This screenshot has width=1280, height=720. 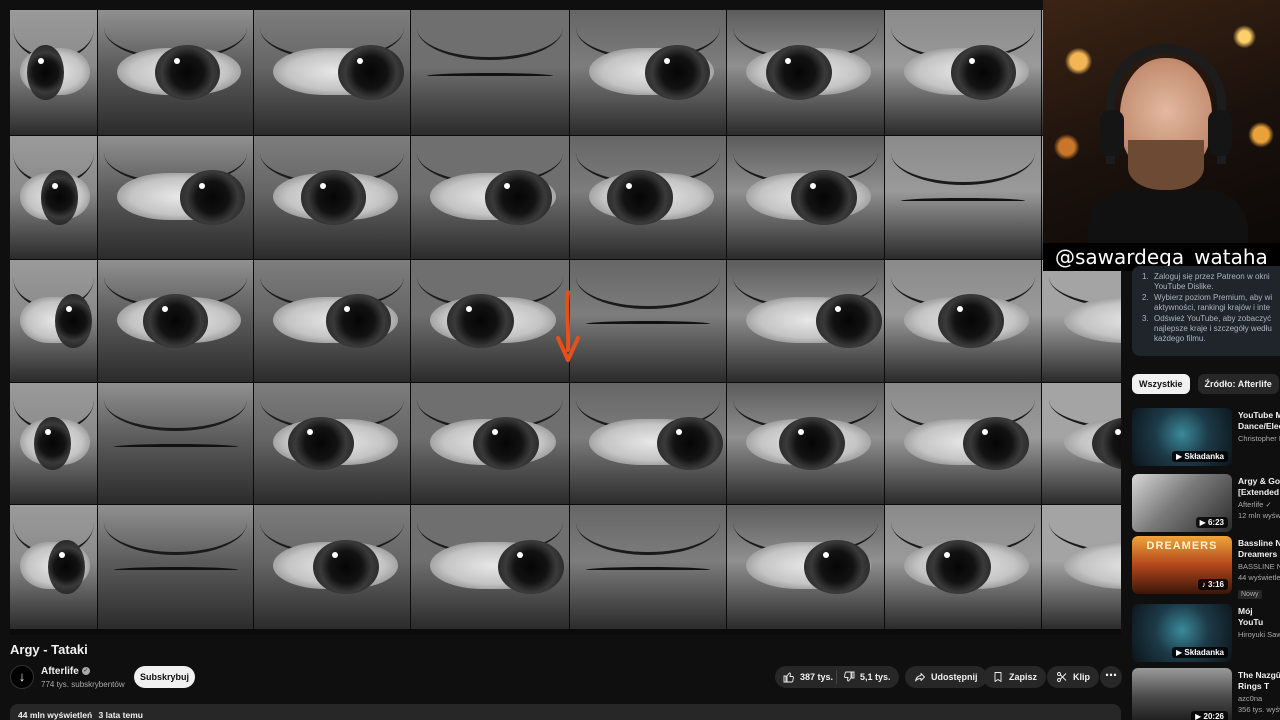 I want to click on headphone-cup-right, so click(x=1220, y=133).